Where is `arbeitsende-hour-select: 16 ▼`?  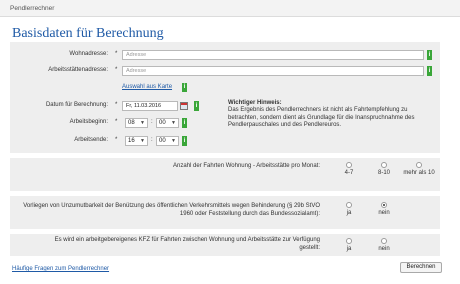 arbeitsende-hour-select: 16 ▼ is located at coordinates (136, 141).